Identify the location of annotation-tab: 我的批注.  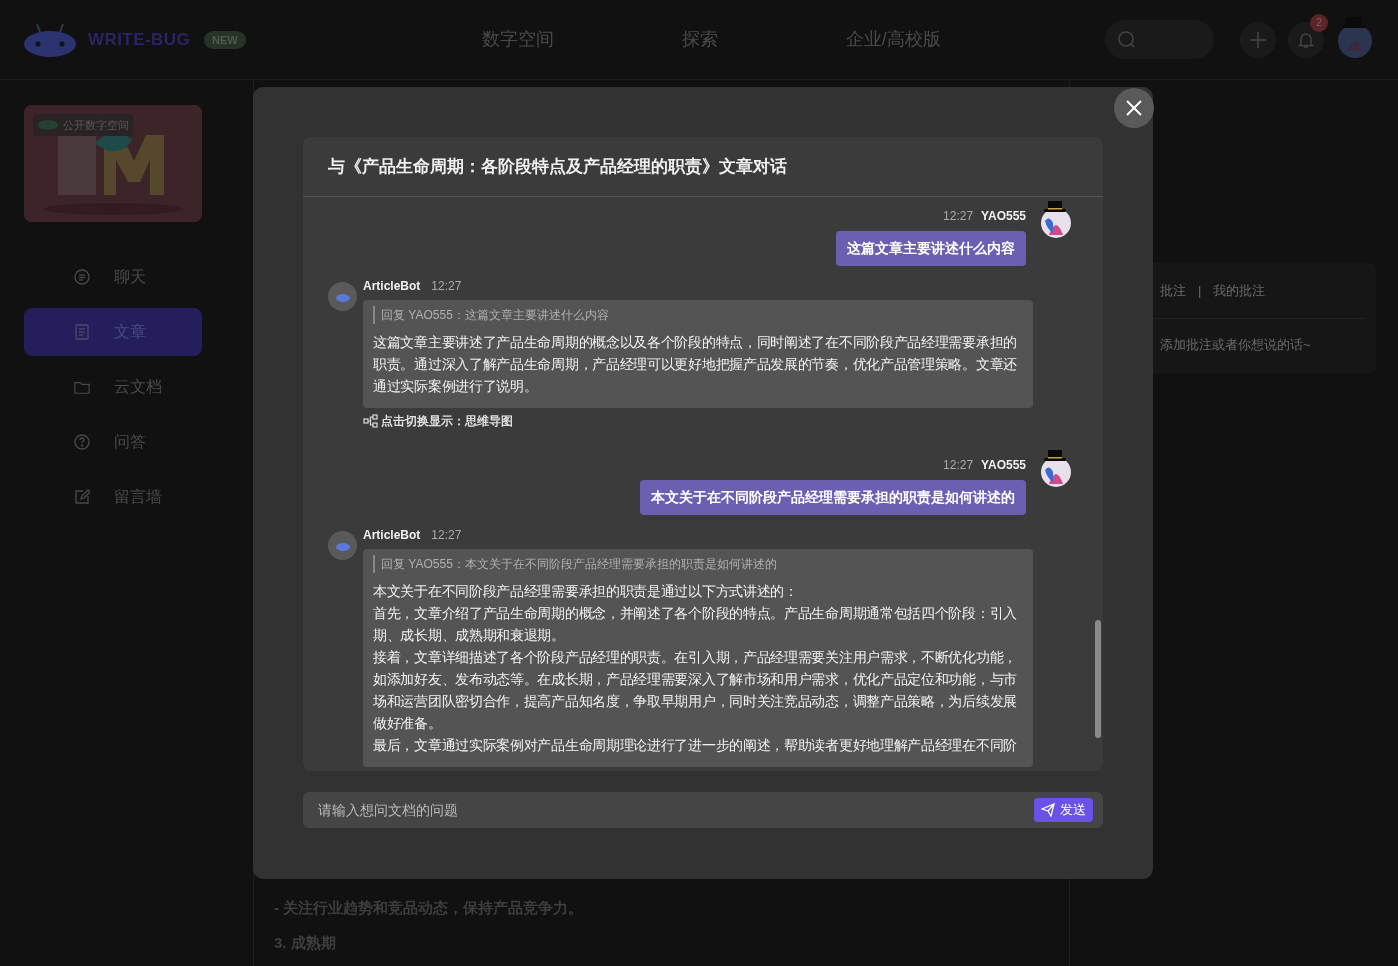
(1239, 290).